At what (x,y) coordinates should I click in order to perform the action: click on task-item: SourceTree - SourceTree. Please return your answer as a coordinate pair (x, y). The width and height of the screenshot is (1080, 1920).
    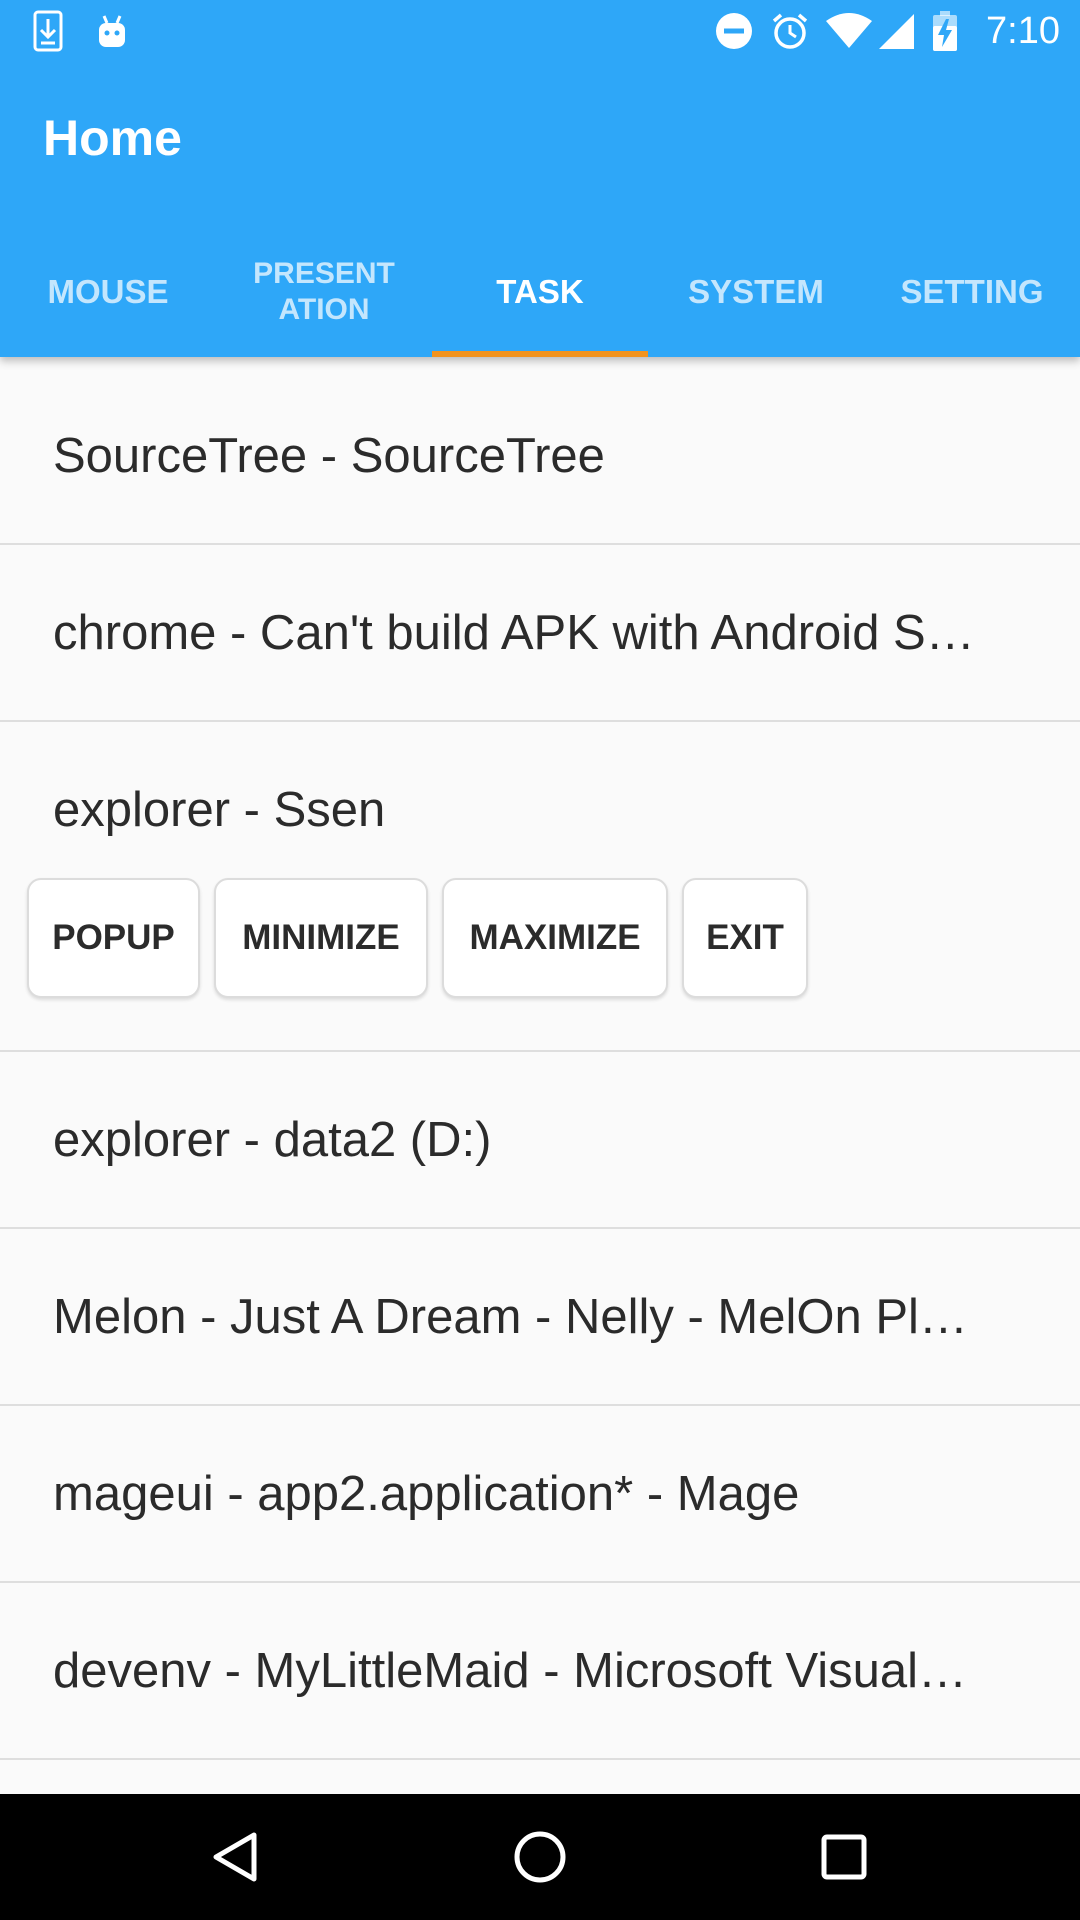
    Looking at the image, I should click on (540, 456).